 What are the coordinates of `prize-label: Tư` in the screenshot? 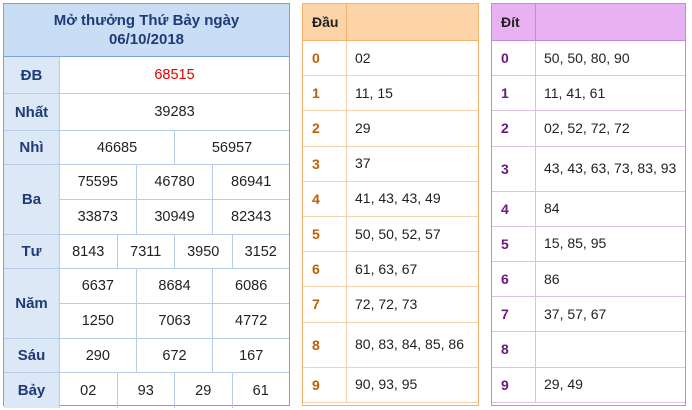 It's located at (32, 251).